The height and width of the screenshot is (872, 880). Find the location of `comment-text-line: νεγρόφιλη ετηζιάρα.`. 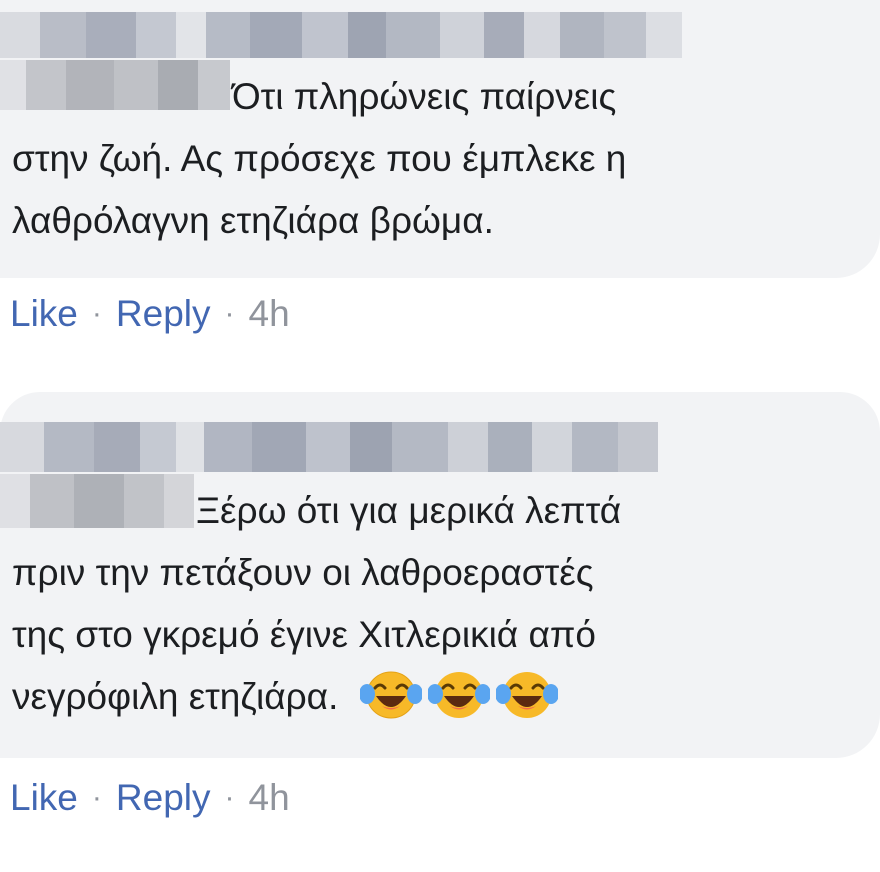

comment-text-line: νεγρόφιλη ετηζιάρα. is located at coordinates (175, 696).